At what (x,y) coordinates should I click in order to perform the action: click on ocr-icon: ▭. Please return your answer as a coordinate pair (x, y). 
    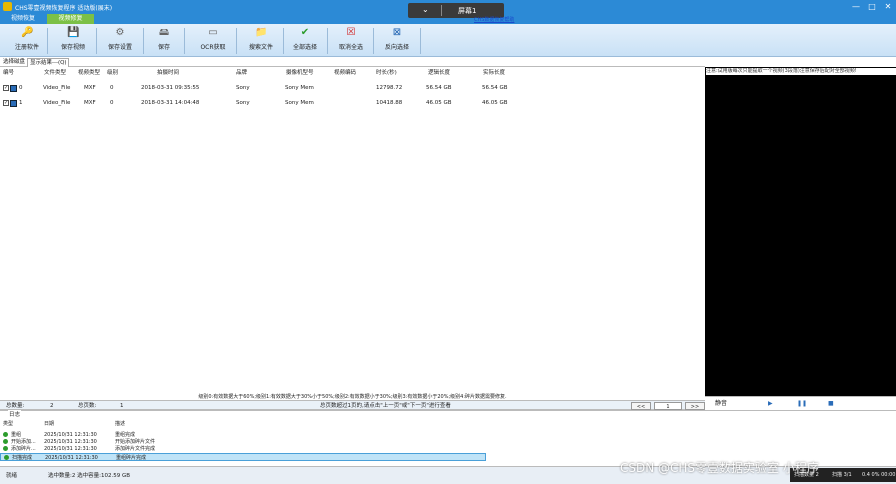
    Looking at the image, I should click on (213, 32).